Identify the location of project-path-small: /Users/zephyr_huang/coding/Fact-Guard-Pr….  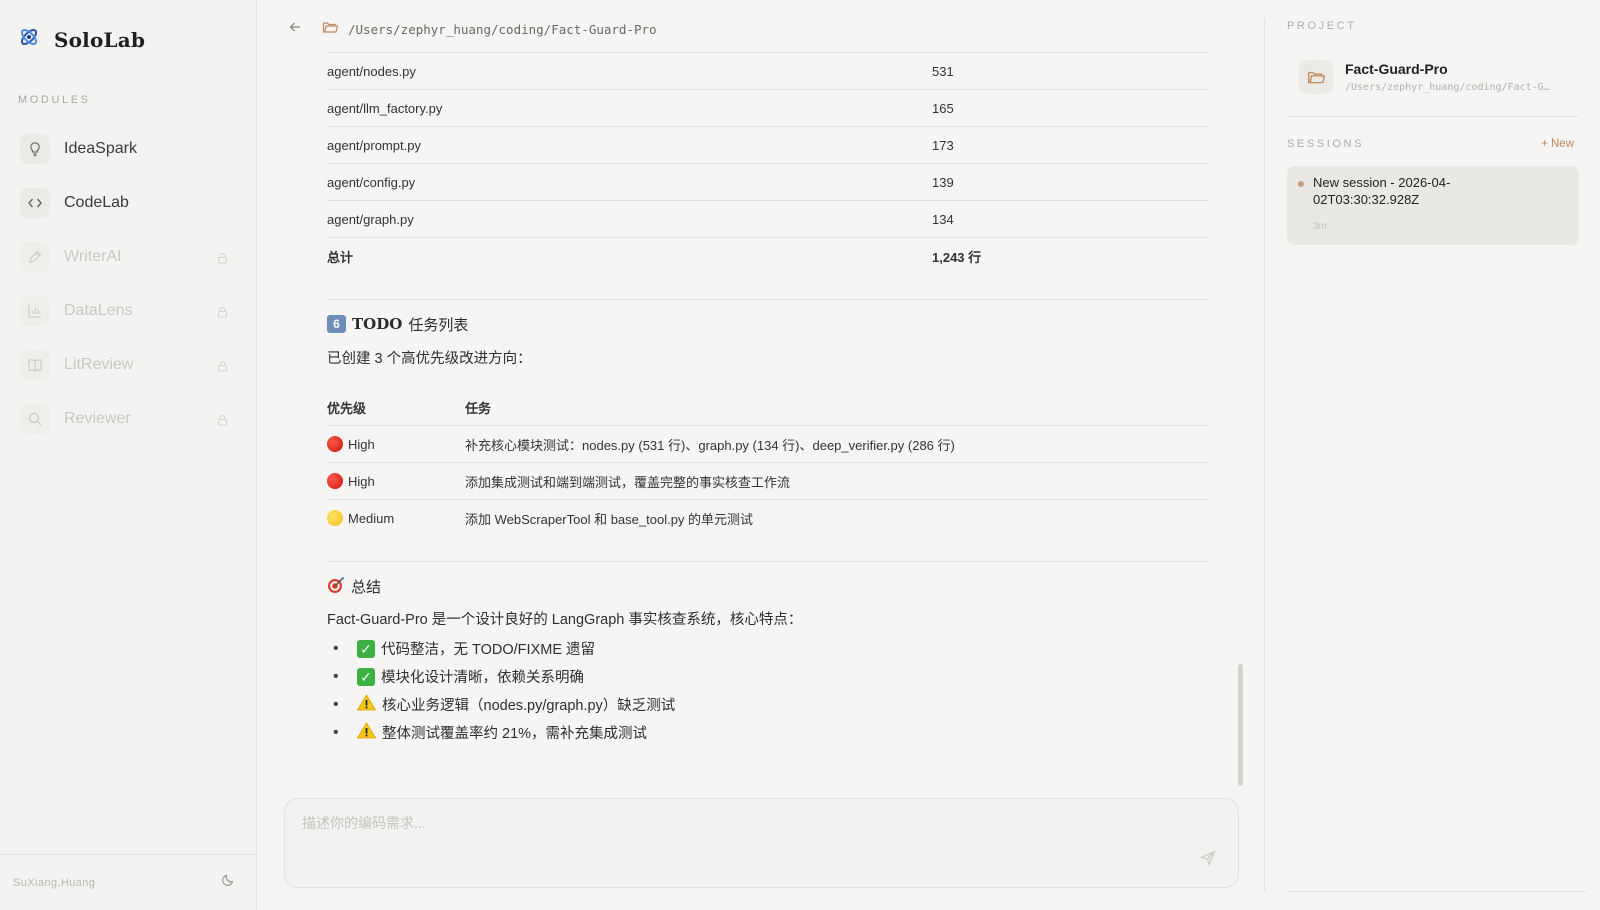
(1447, 87).